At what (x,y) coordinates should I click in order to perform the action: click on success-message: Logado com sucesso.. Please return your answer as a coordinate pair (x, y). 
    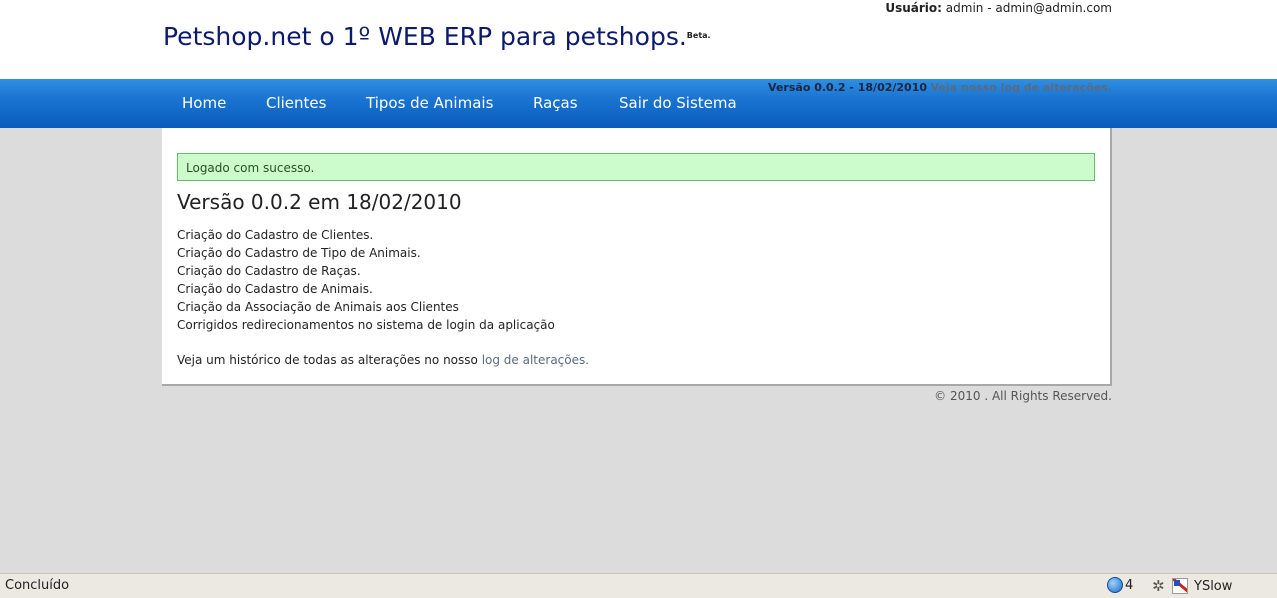
    Looking at the image, I should click on (636, 167).